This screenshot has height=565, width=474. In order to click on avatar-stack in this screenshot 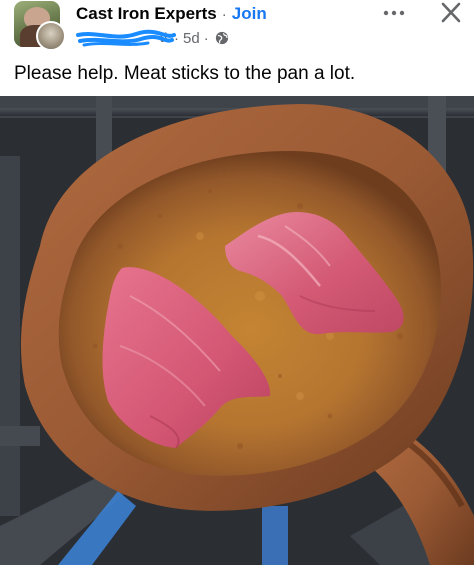, I will do `click(40, 26)`.